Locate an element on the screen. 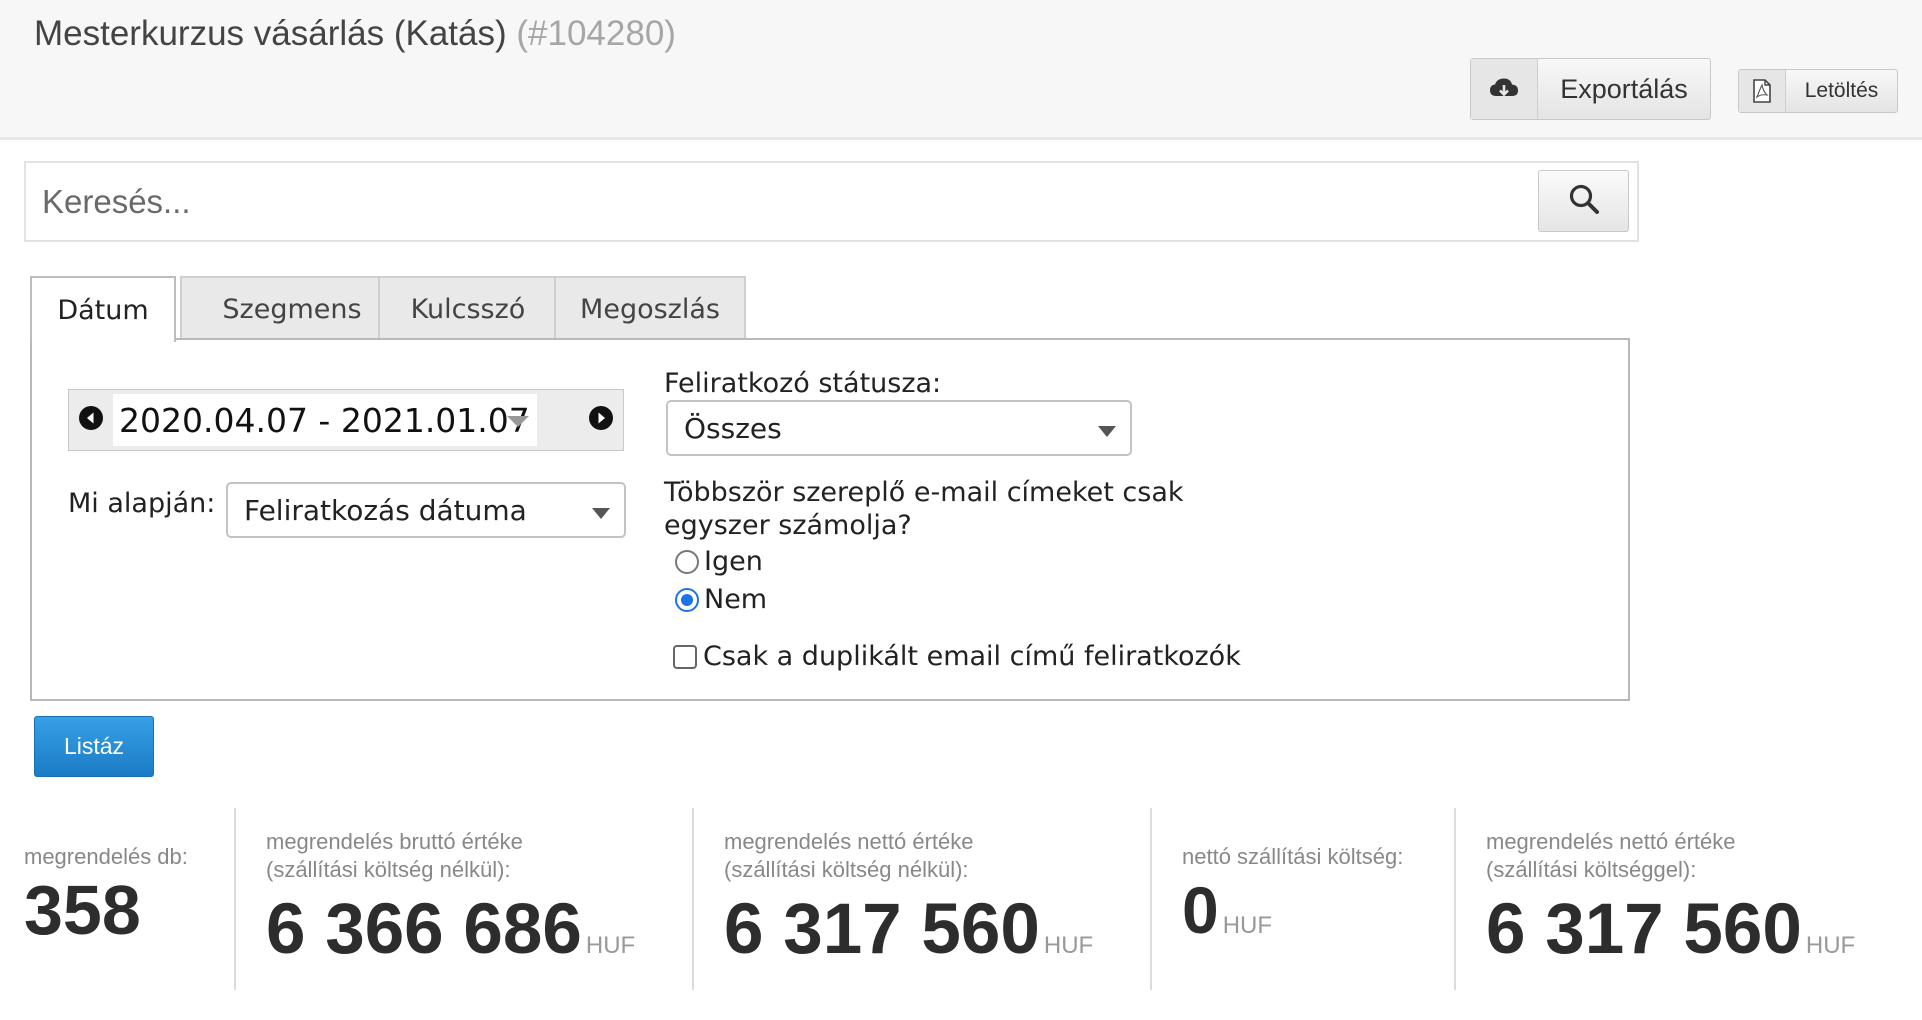  download-label: Letöltés is located at coordinates (1841, 90).